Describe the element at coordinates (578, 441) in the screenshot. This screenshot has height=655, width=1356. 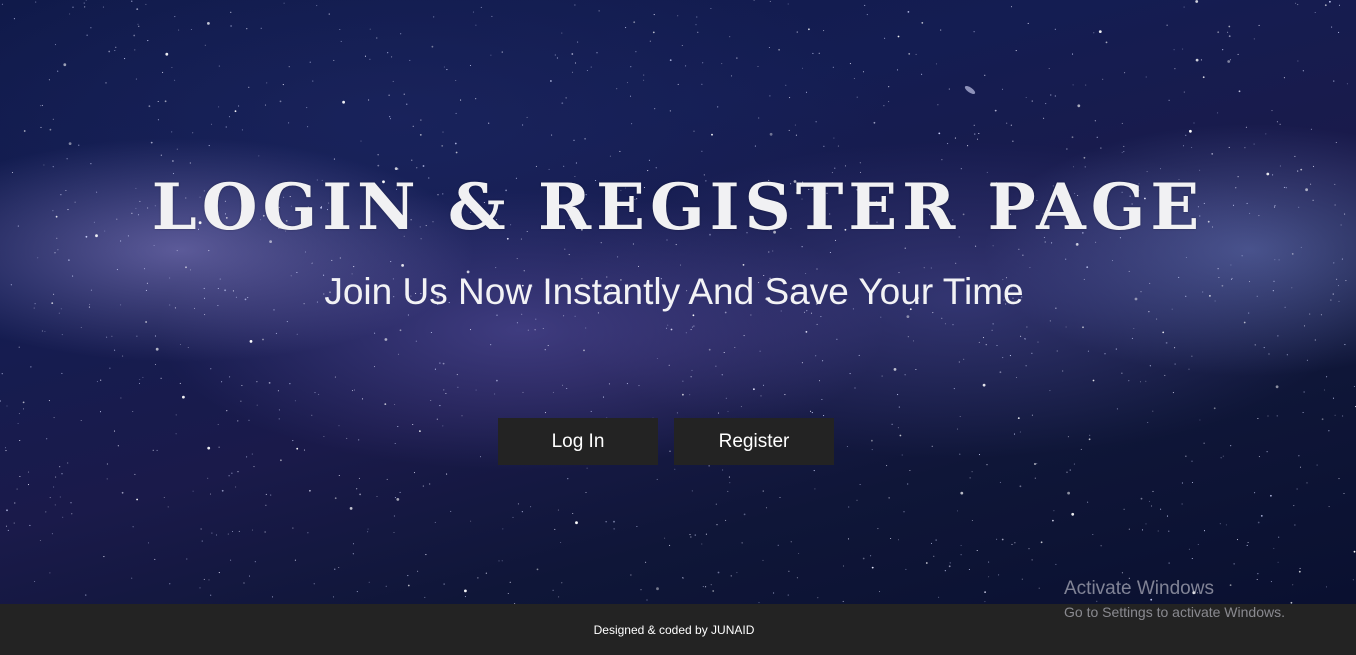
I see `login-button: Log In` at that location.